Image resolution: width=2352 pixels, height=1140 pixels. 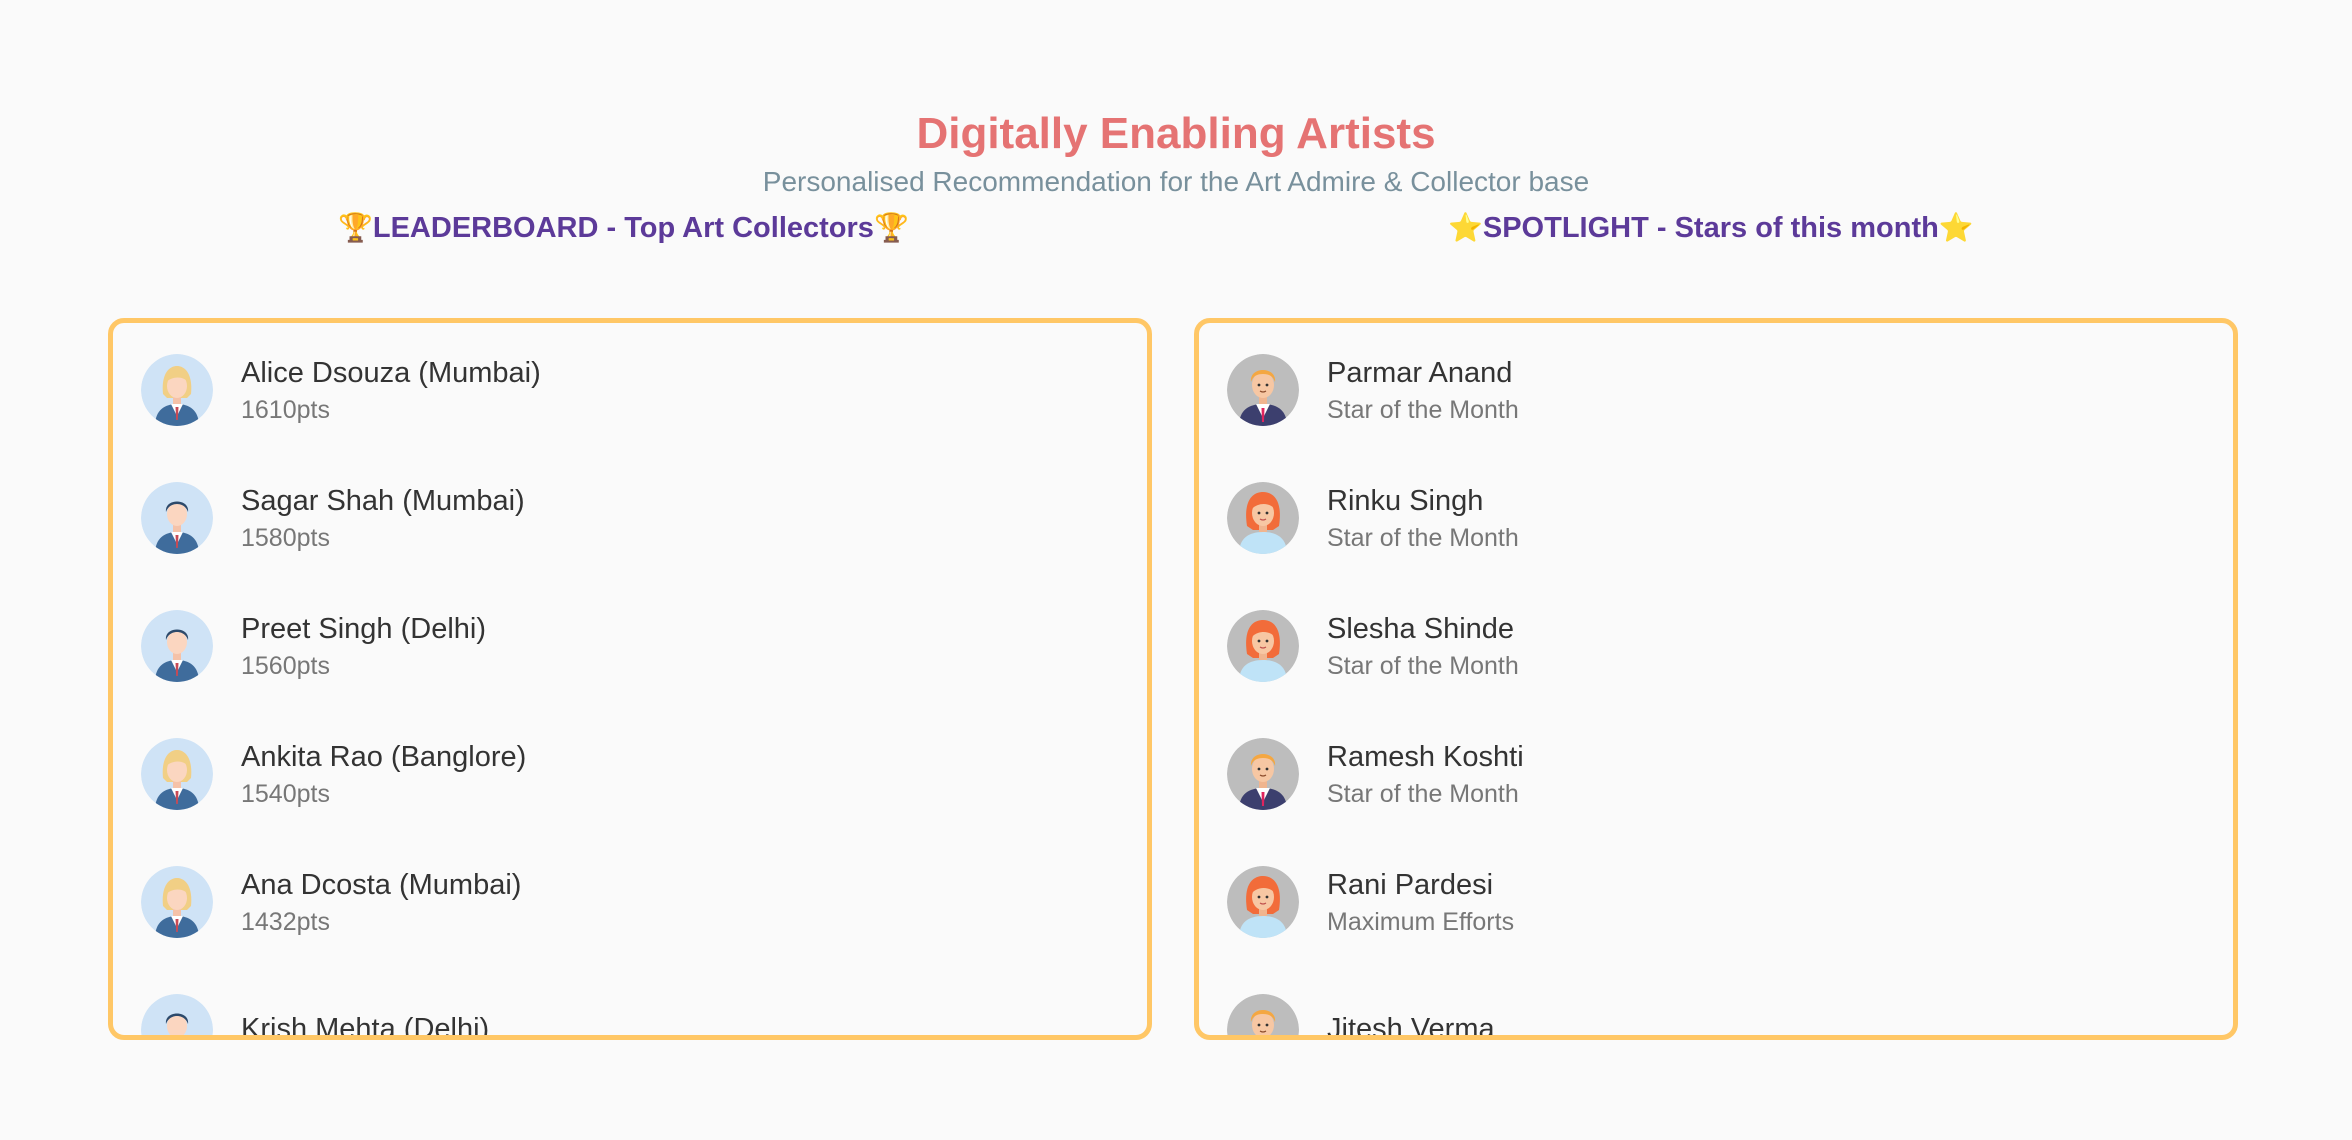 I want to click on leaderboard-entry: Ankita Rao (Banglore) 1540pts, so click(x=621, y=774).